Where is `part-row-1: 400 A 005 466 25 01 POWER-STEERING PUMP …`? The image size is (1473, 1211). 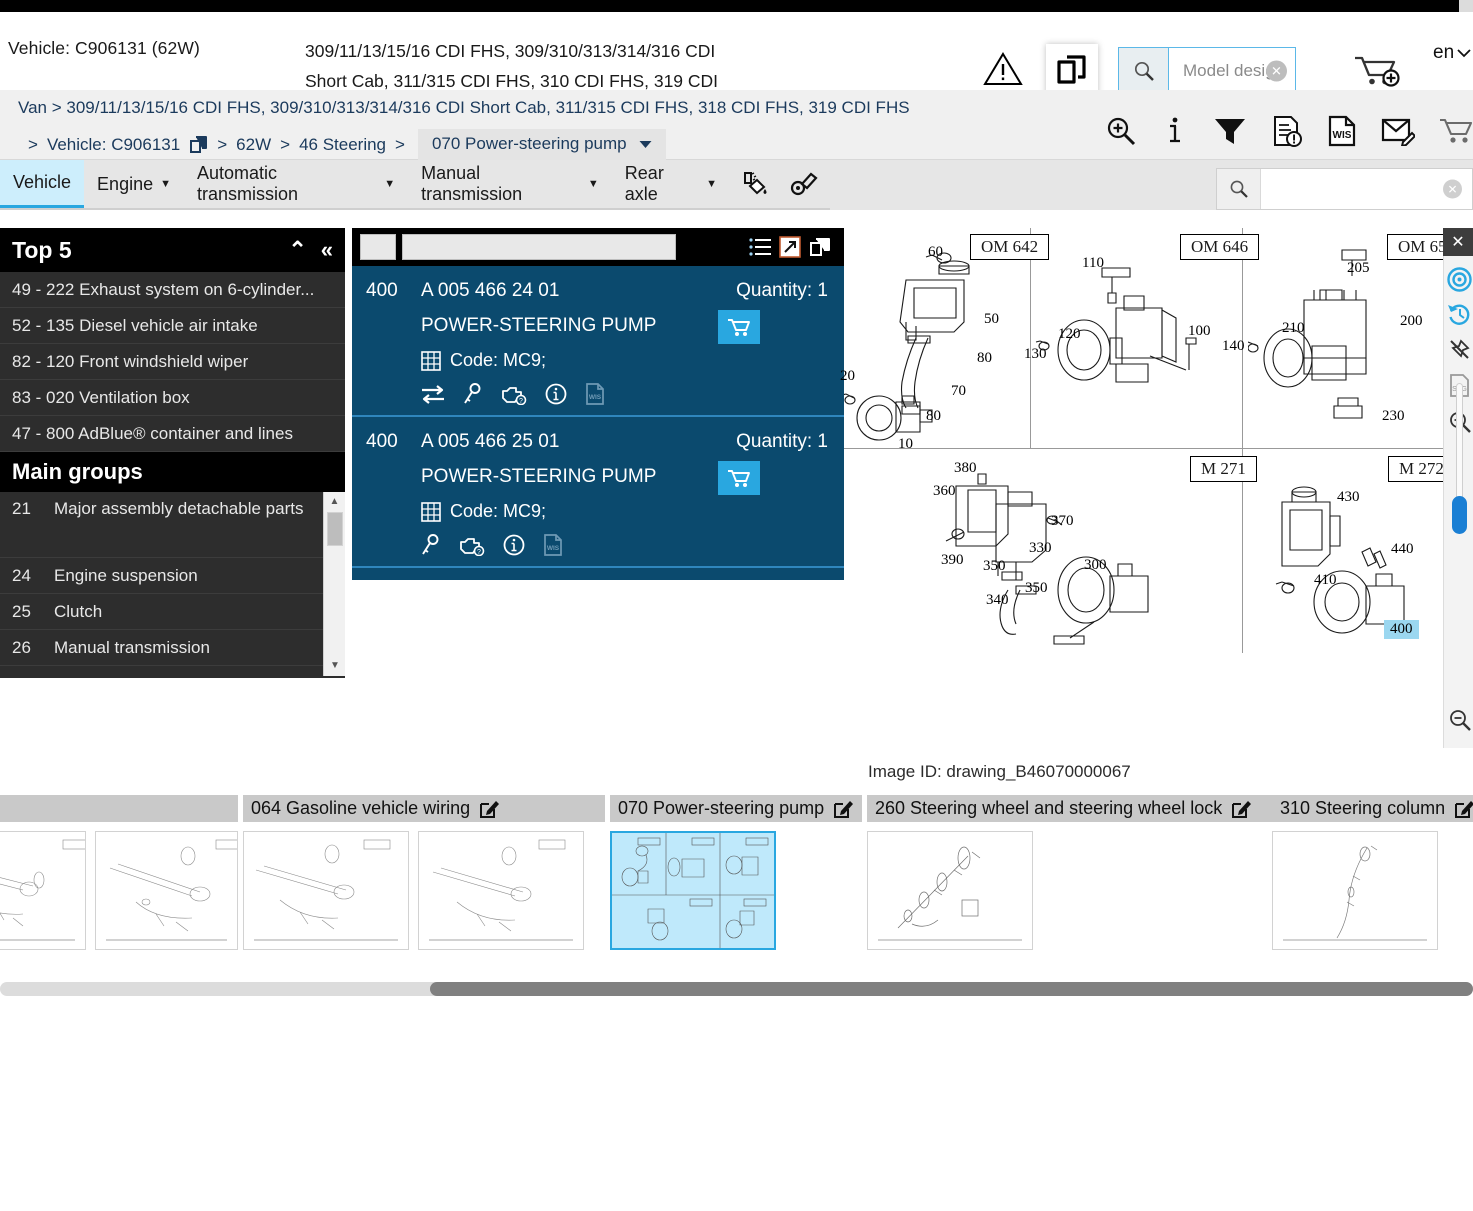 part-row-1: 400 A 005 466 25 01 POWER-STEERING PUMP … is located at coordinates (598, 492).